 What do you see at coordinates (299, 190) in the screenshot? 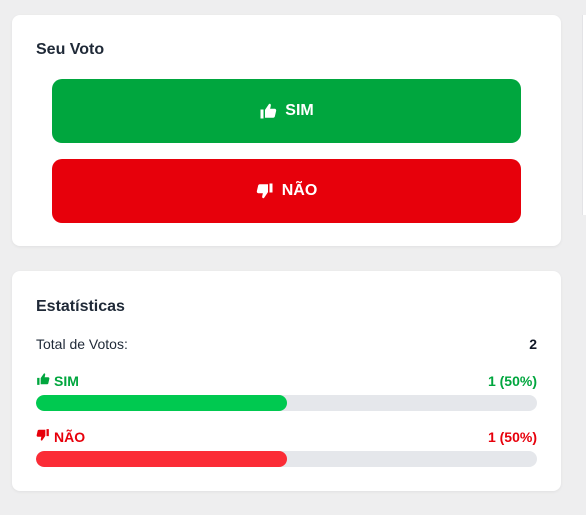
I see `vote-no-label: NÃO` at bounding box center [299, 190].